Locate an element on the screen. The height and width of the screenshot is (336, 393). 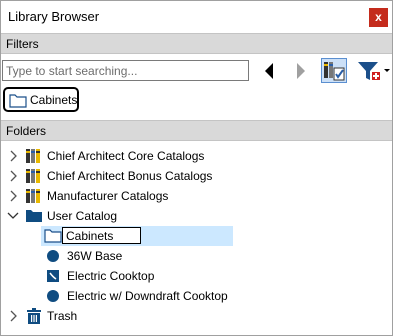
cooktop-icon is located at coordinates (53, 276).